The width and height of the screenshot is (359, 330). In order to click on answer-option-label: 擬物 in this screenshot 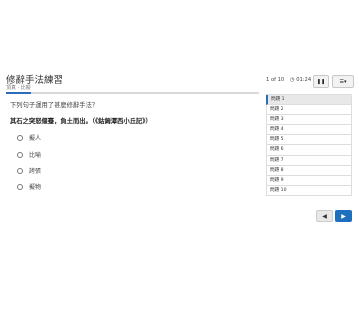, I will do `click(35, 187)`.